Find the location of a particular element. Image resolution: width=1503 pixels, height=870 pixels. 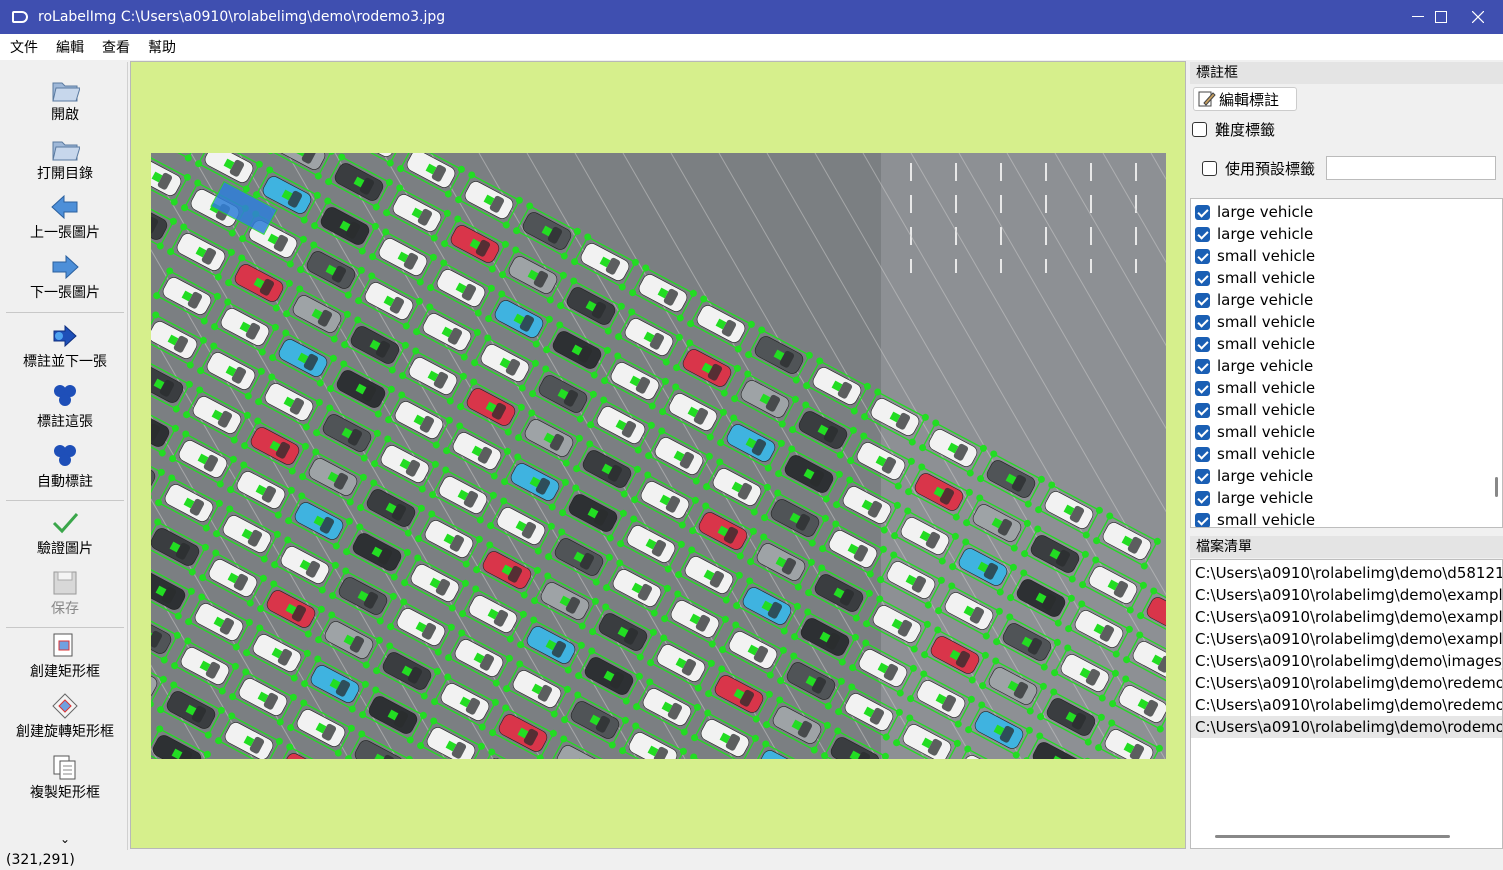

file-list-hscrollbar is located at coordinates (1332, 836).